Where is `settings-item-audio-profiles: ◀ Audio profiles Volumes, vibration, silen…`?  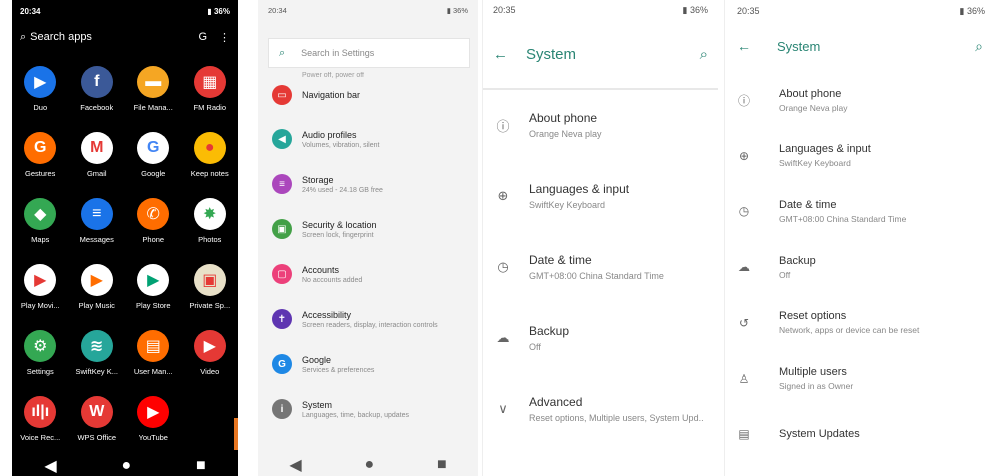
settings-item-audio-profiles: ◀ Audio profiles Volumes, vibration, silen… is located at coordinates (368, 139).